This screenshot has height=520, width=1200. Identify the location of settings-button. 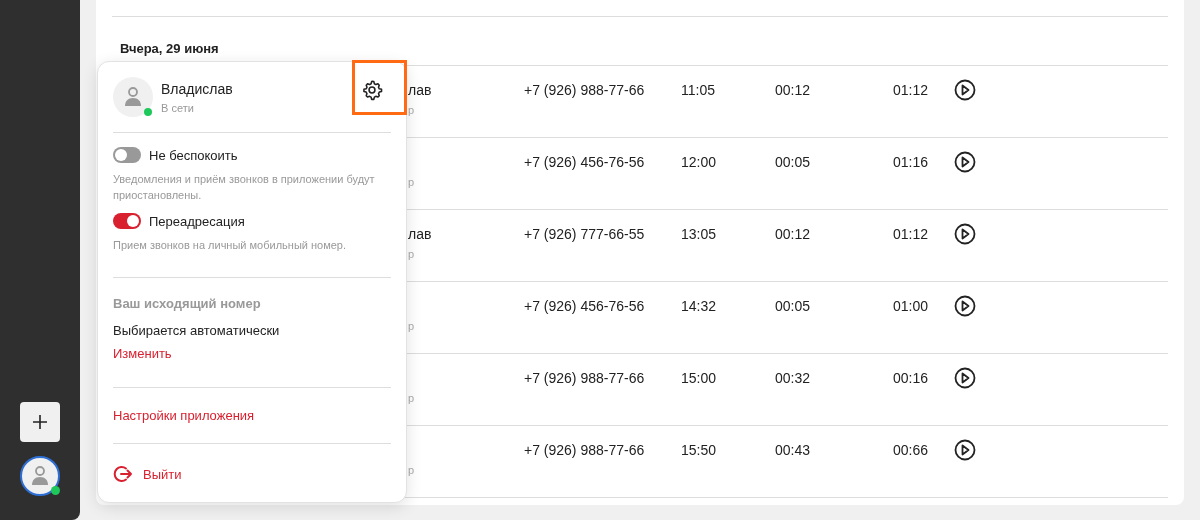
(372, 90).